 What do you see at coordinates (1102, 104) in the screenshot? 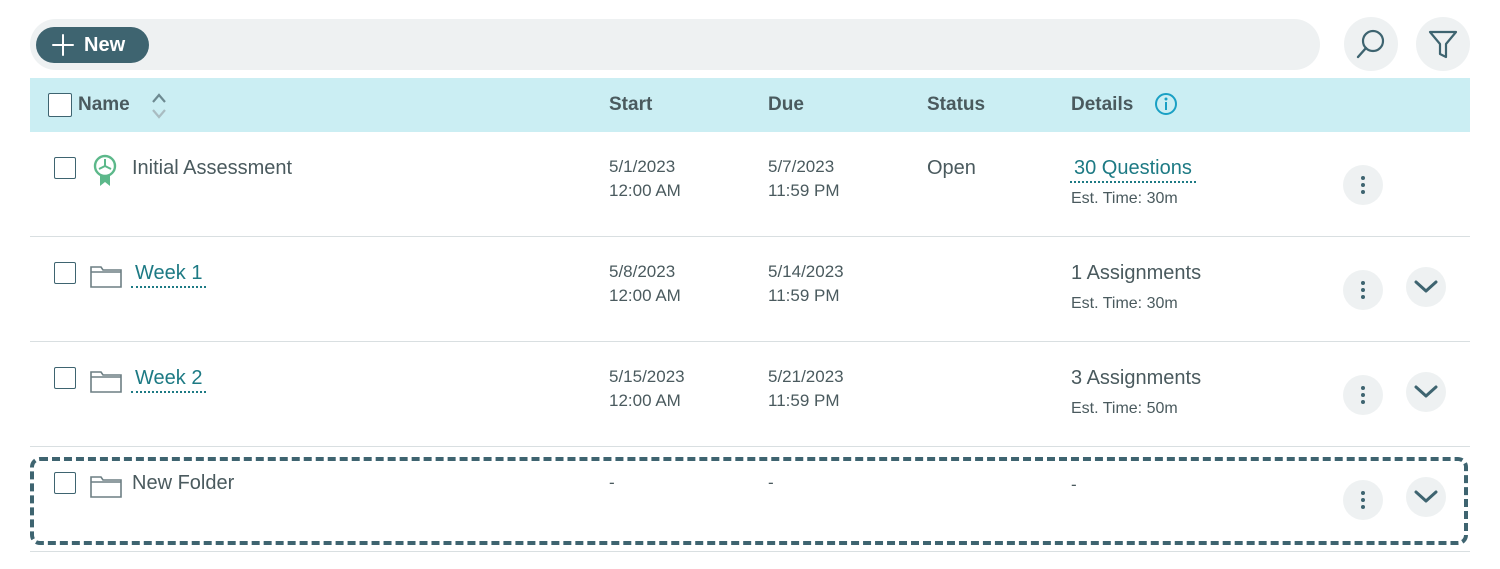
I see `column-header-details: Details` at bounding box center [1102, 104].